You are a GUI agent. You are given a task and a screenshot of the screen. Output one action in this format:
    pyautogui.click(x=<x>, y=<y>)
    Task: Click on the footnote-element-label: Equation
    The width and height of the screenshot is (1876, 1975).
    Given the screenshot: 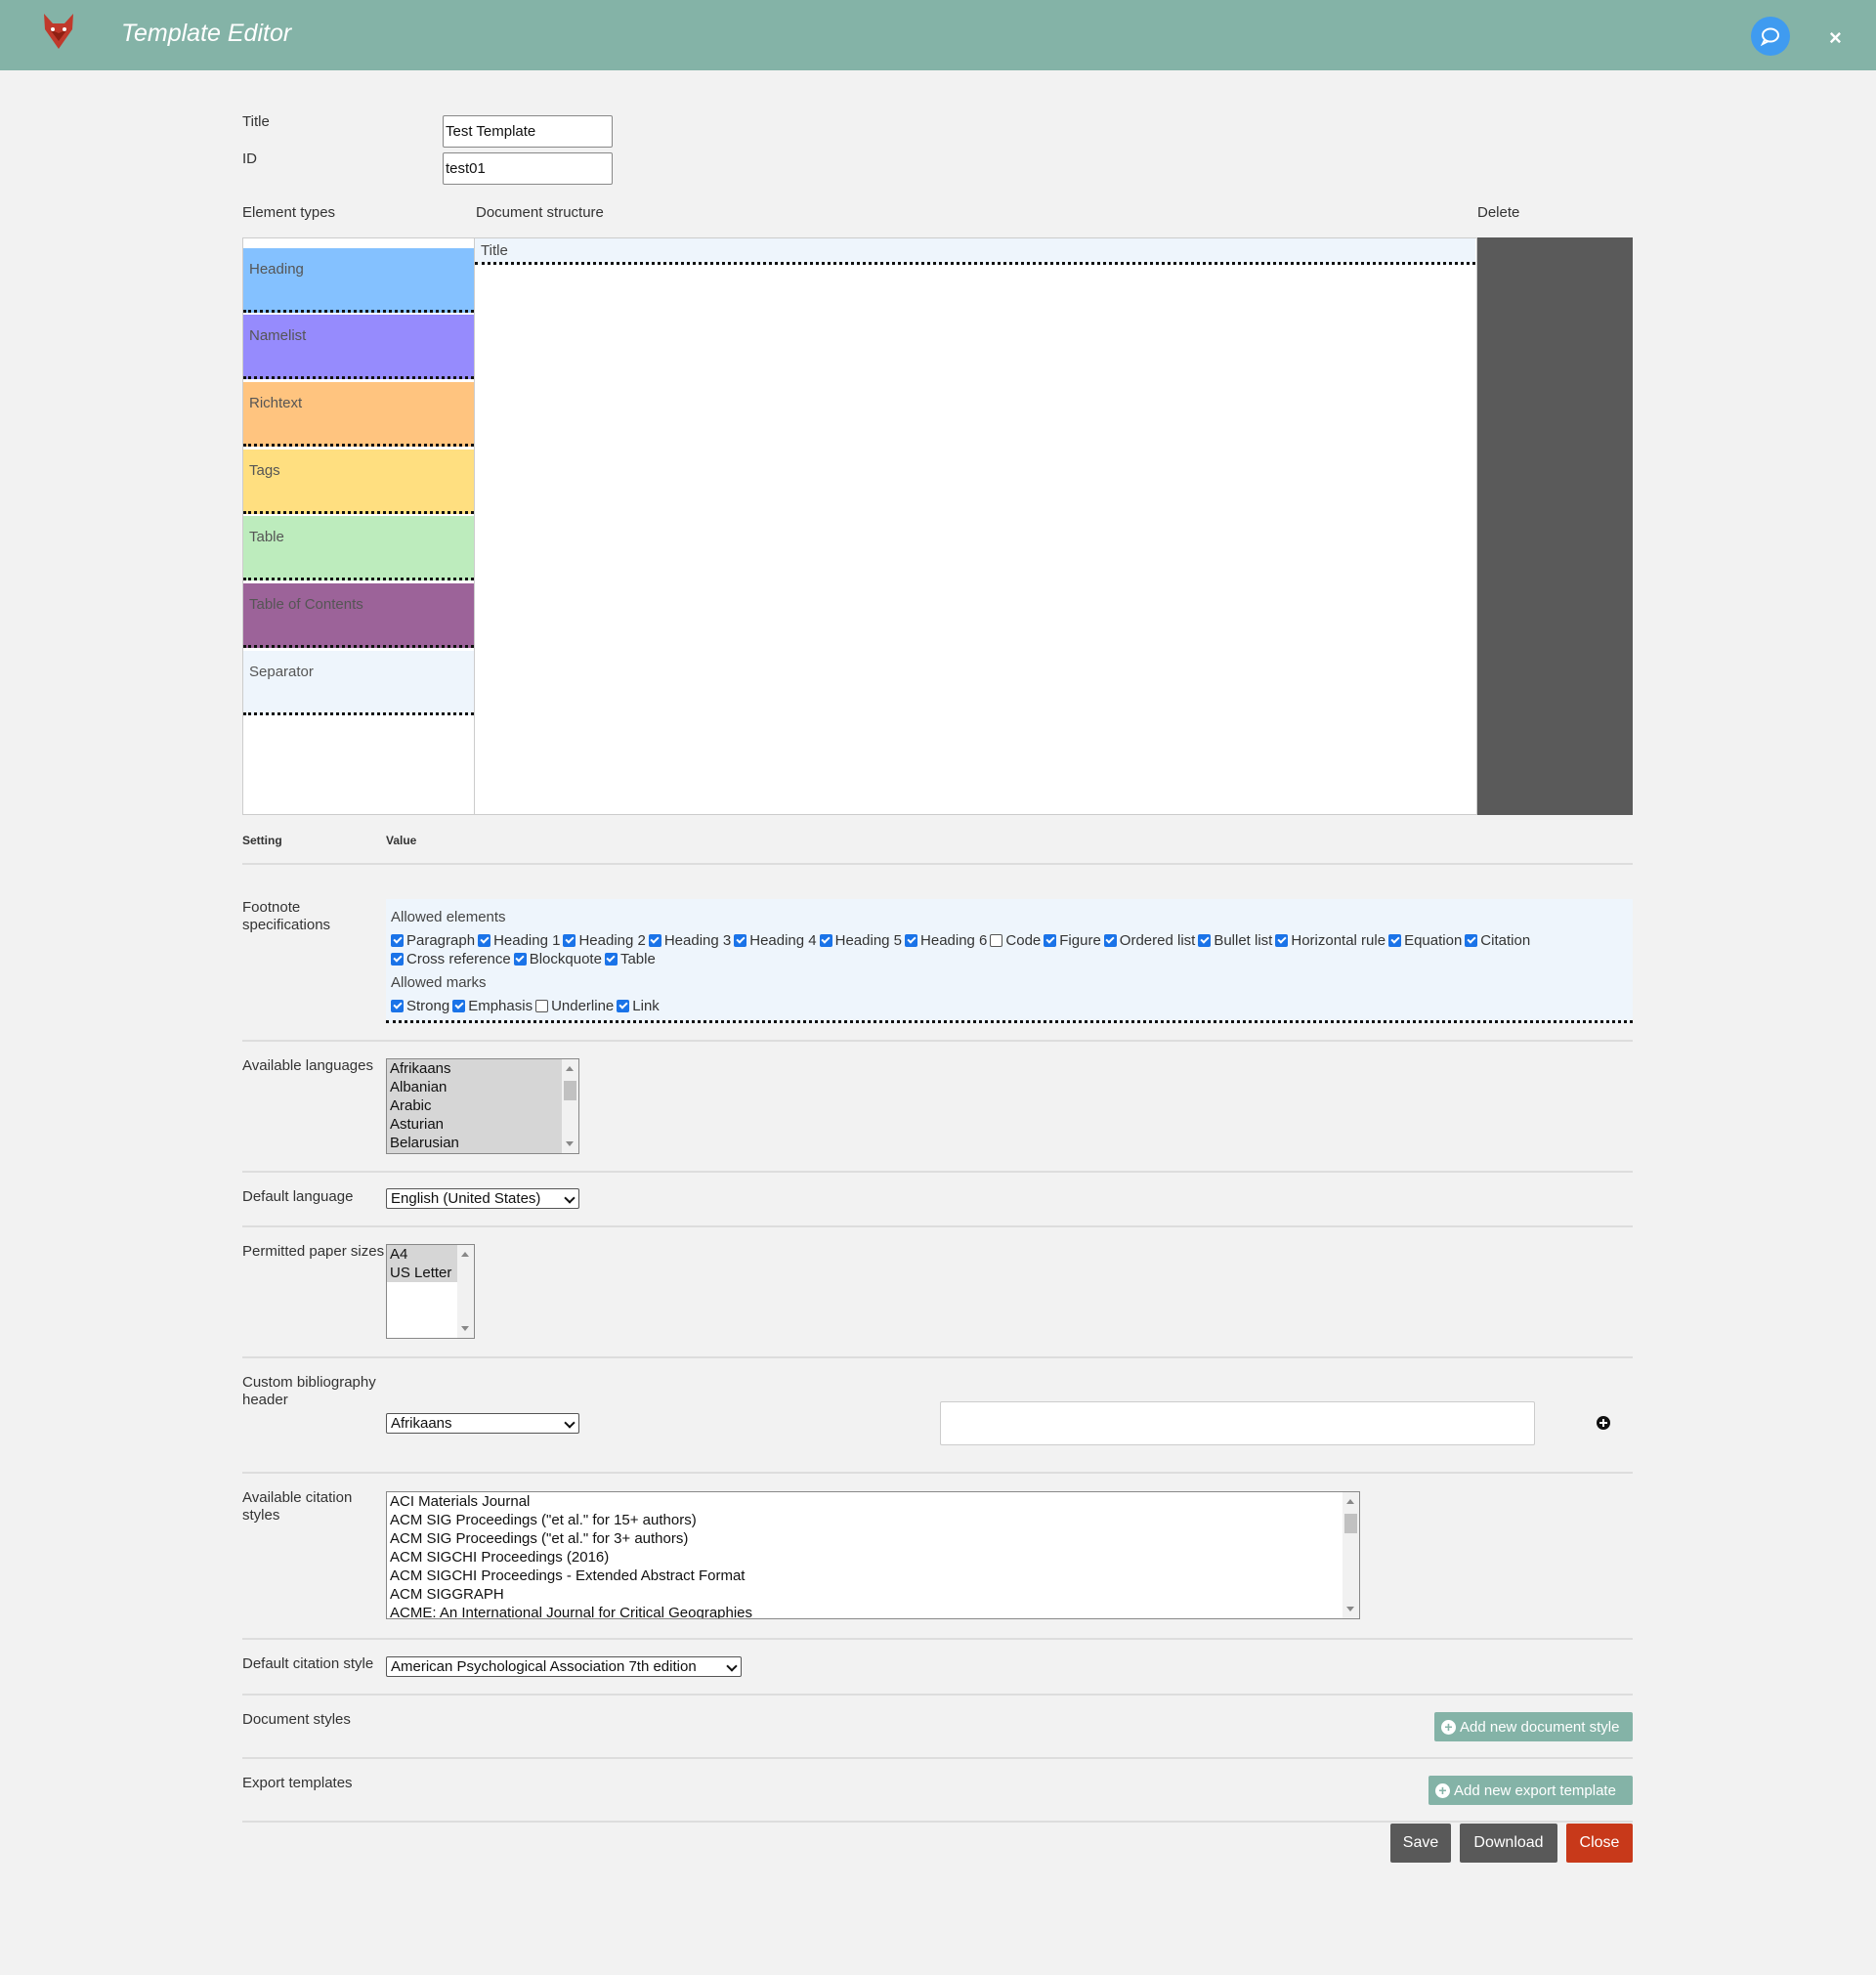 What is the action you would take?
    pyautogui.click(x=1433, y=941)
    